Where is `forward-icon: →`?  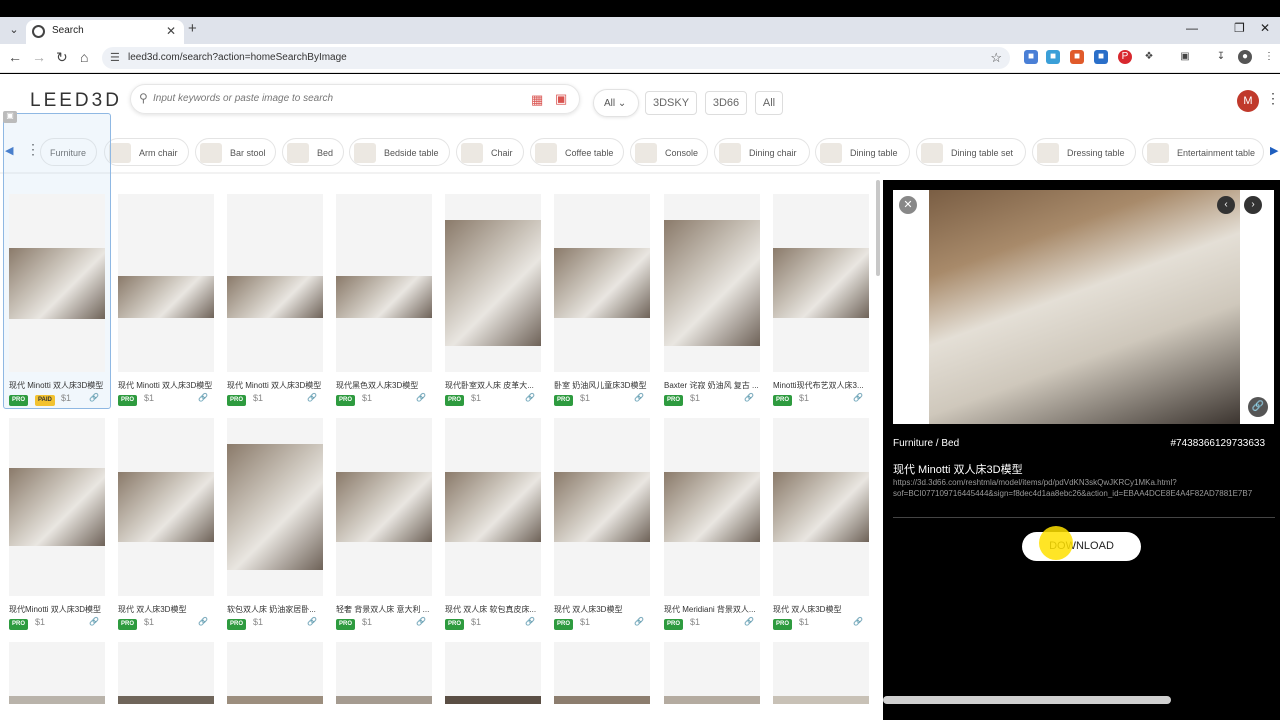 forward-icon: → is located at coordinates (39, 57).